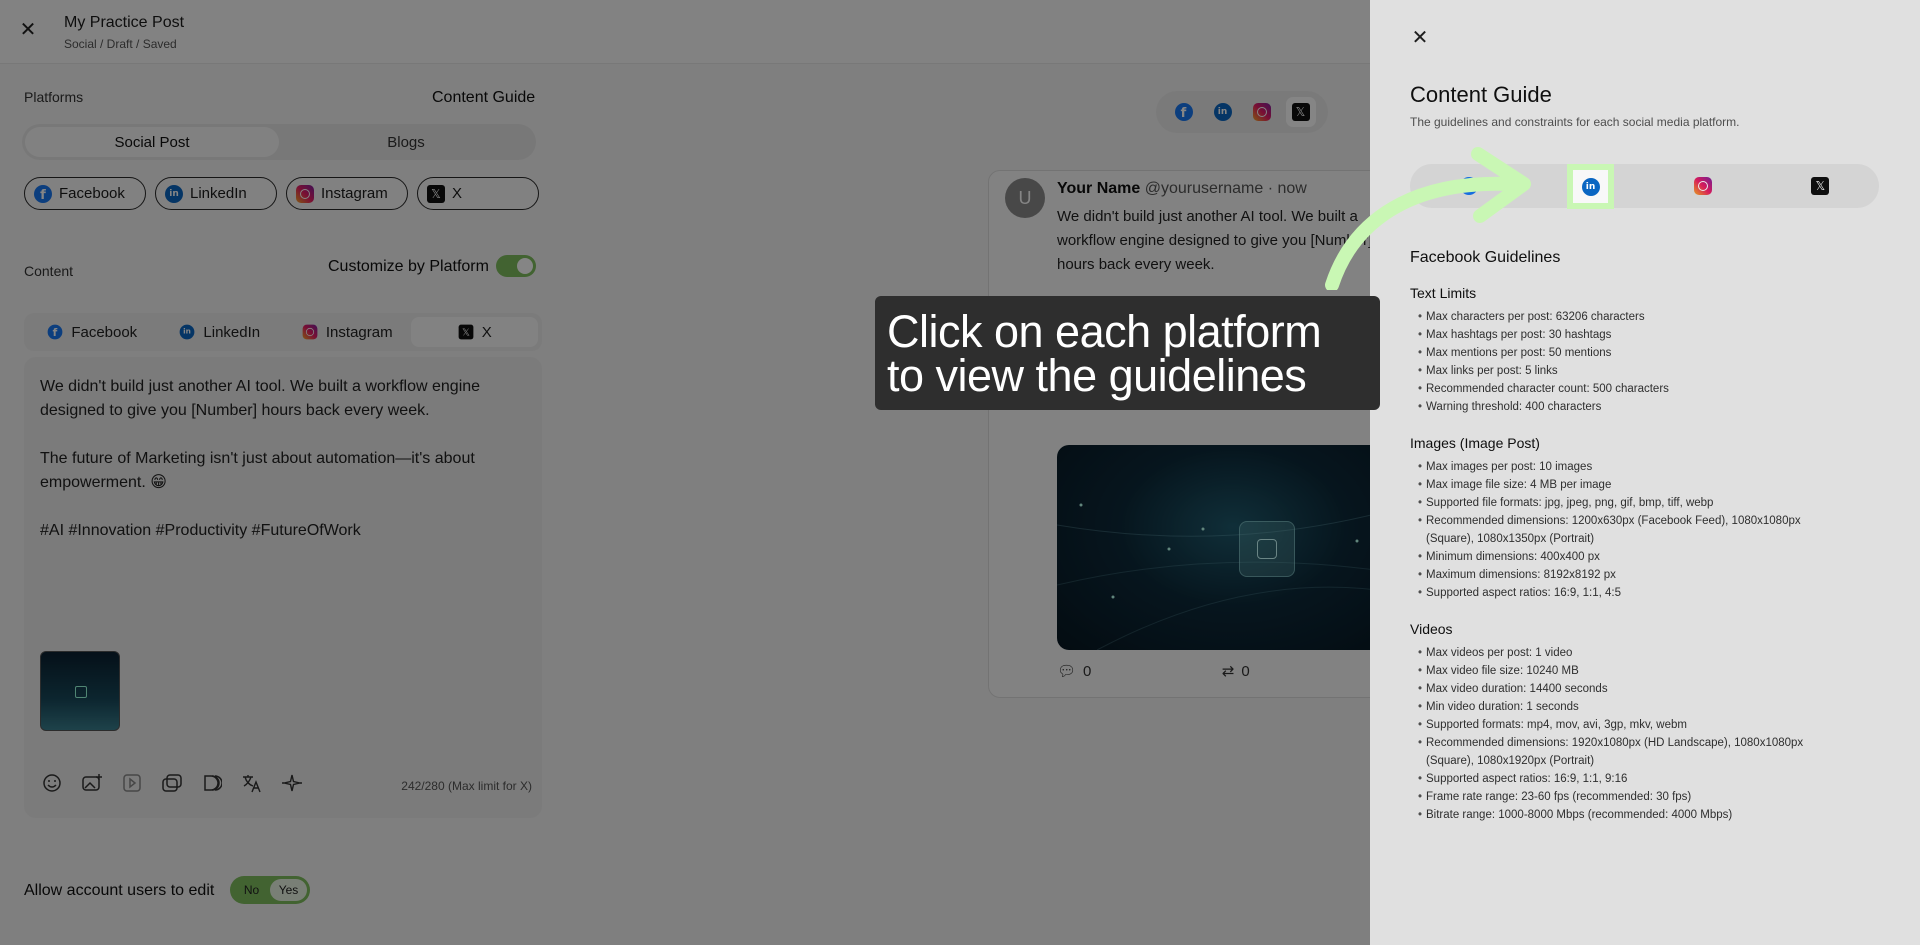 The image size is (1920, 945). Describe the element at coordinates (1630, 485) in the screenshot. I see `list-item: Max image file size: 4 MB per image` at that location.